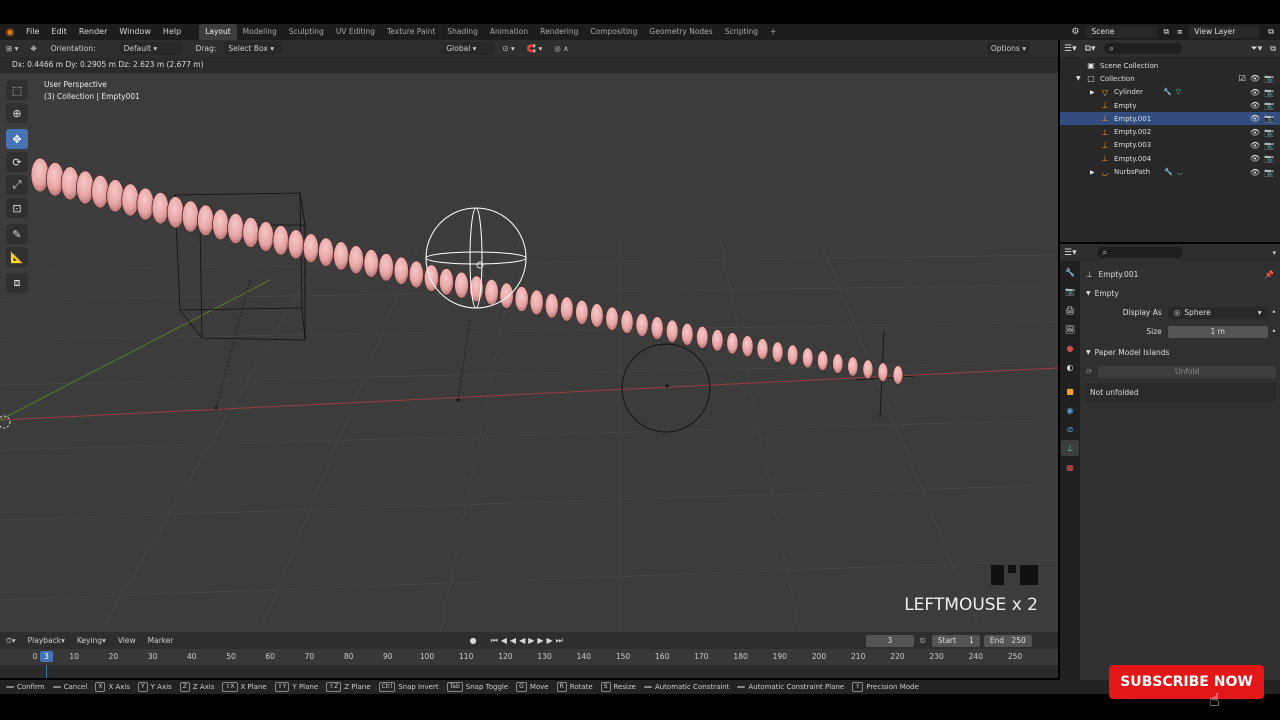  Describe the element at coordinates (17, 90) in the screenshot. I see `select-box-tool-icon: ⬚` at that location.